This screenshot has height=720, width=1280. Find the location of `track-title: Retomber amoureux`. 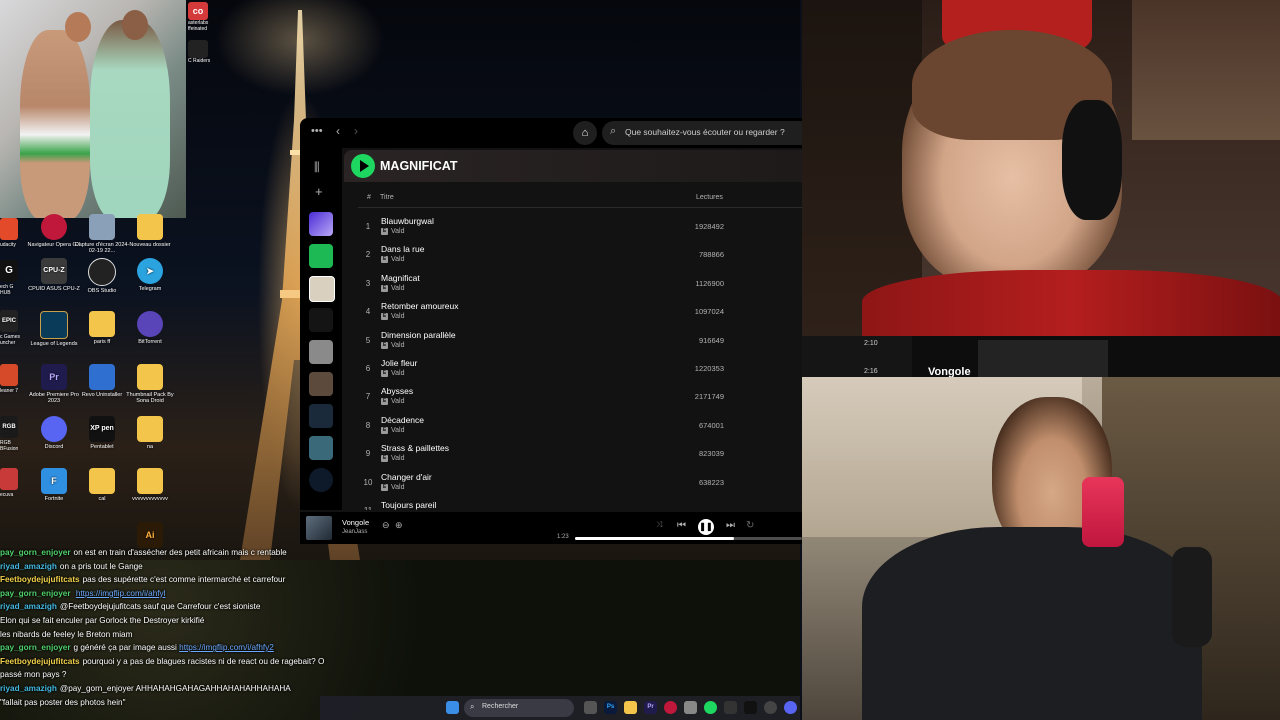

track-title: Retomber amoureux is located at coordinates (419, 306).